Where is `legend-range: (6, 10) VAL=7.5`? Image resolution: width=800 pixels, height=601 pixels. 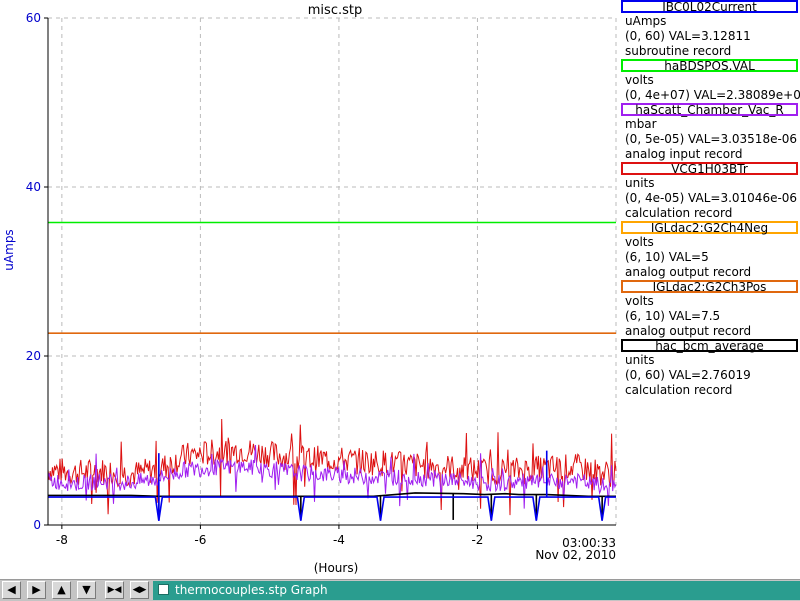
legend-range: (6, 10) VAL=7.5 is located at coordinates (673, 316).